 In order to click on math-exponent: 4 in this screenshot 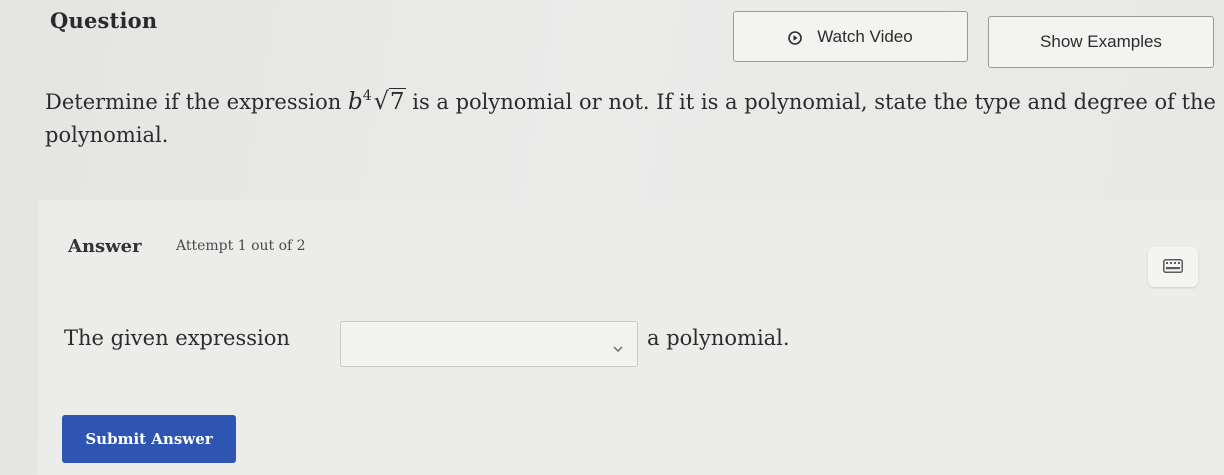, I will do `click(367, 96)`.